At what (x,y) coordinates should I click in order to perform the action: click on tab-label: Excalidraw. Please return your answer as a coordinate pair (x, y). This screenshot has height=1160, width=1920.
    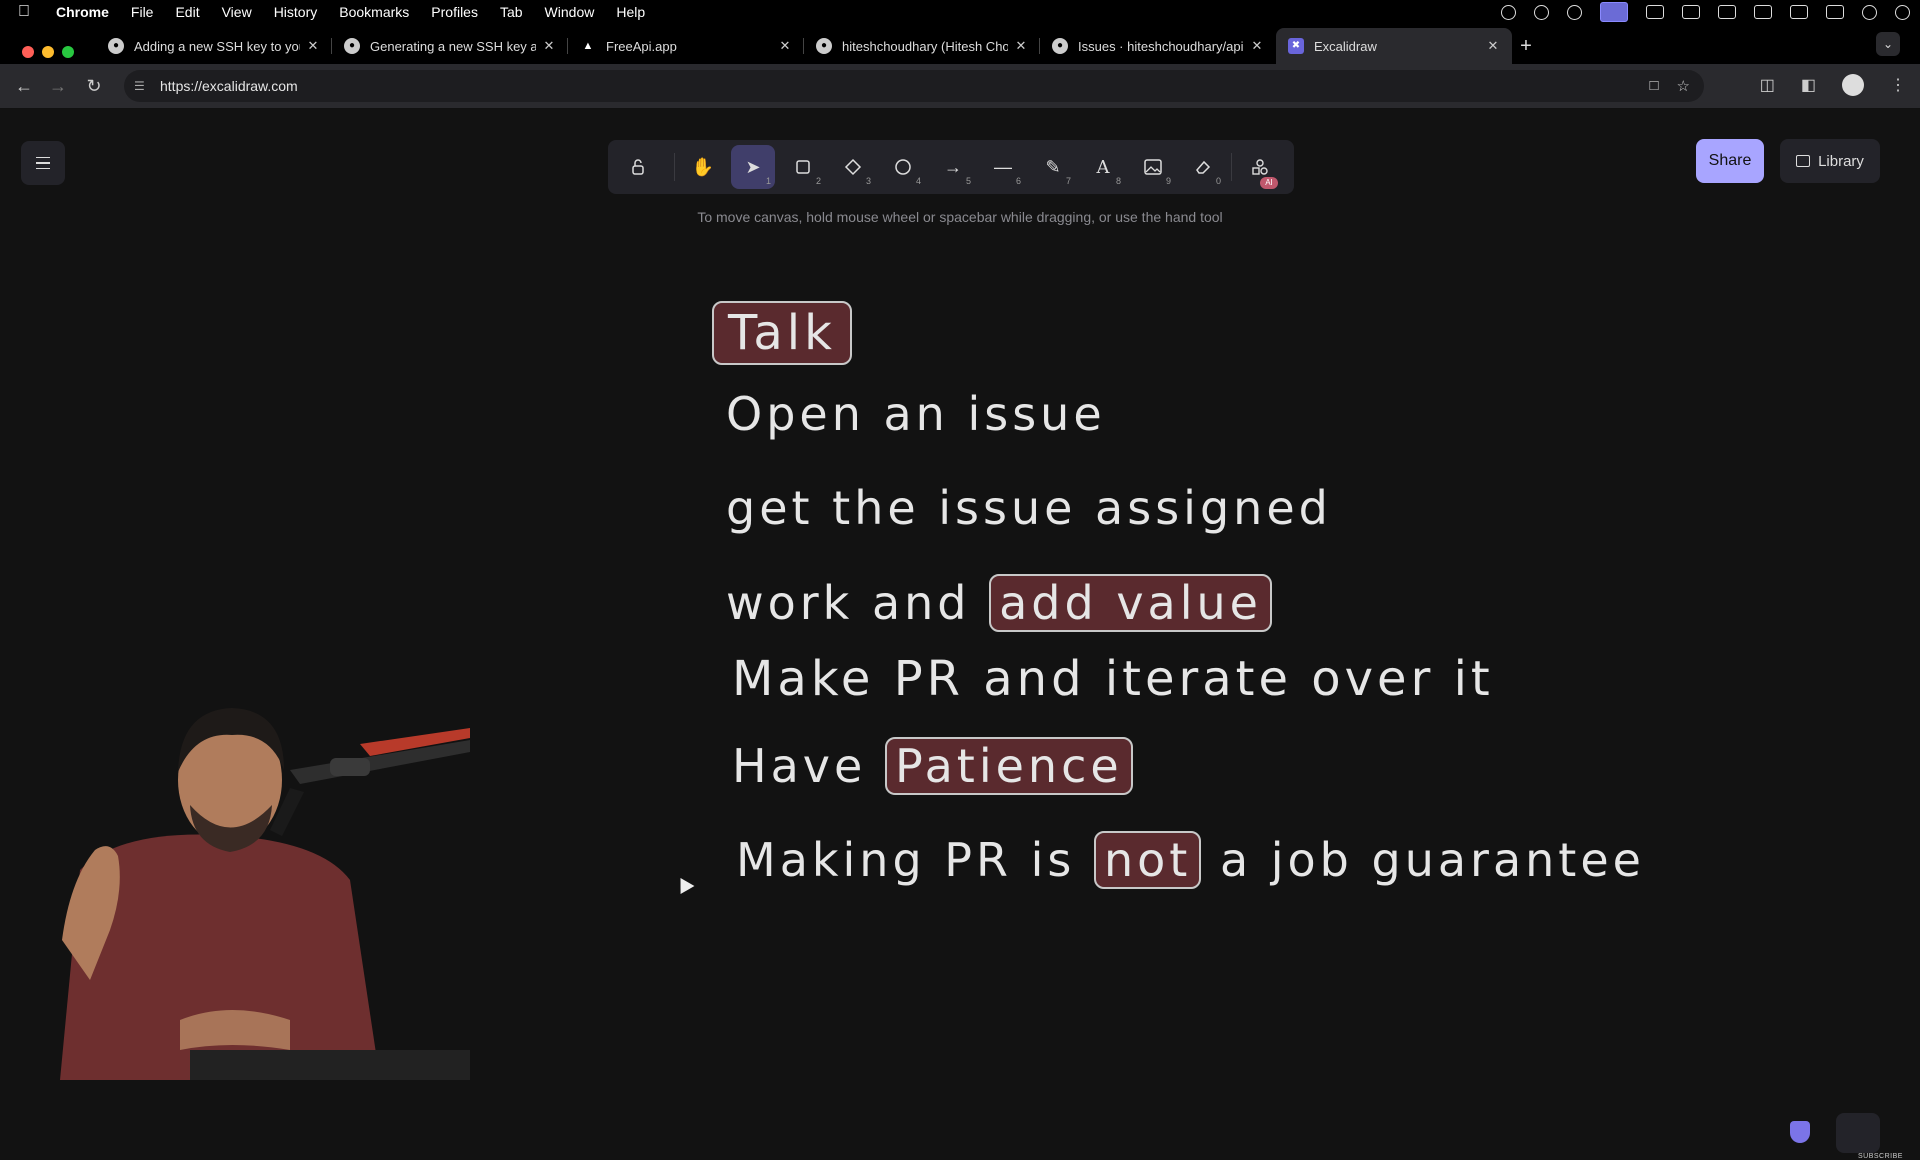
    Looking at the image, I should click on (1345, 46).